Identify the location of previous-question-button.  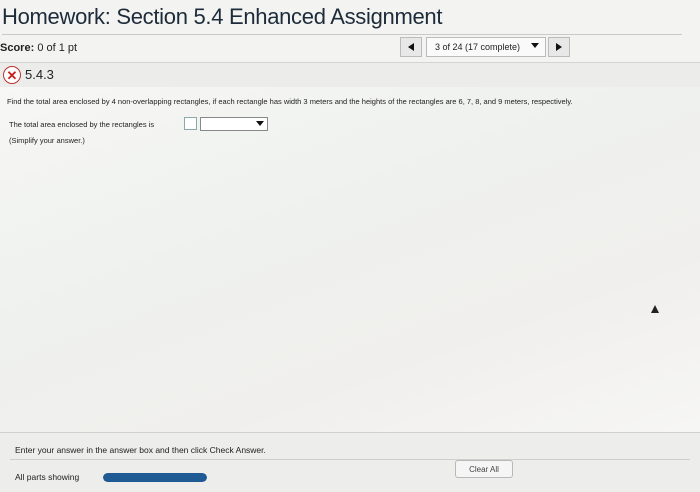
(411, 47).